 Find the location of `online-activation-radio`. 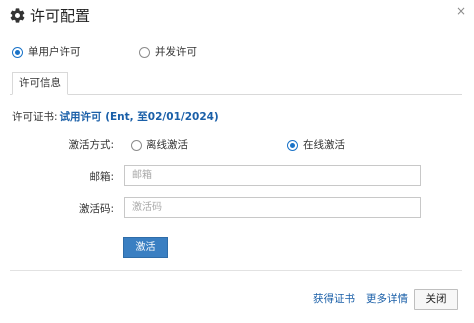

online-activation-radio is located at coordinates (292, 145).